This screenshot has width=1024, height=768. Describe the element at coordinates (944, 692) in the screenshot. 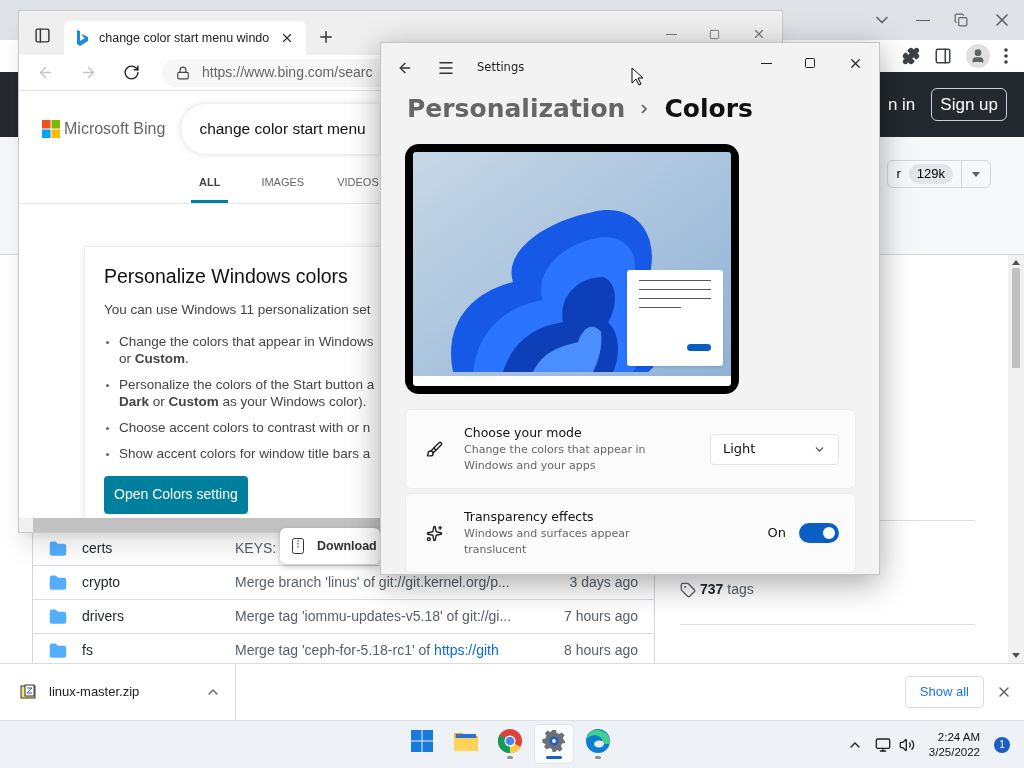

I see `show-all-button: Show all` at that location.